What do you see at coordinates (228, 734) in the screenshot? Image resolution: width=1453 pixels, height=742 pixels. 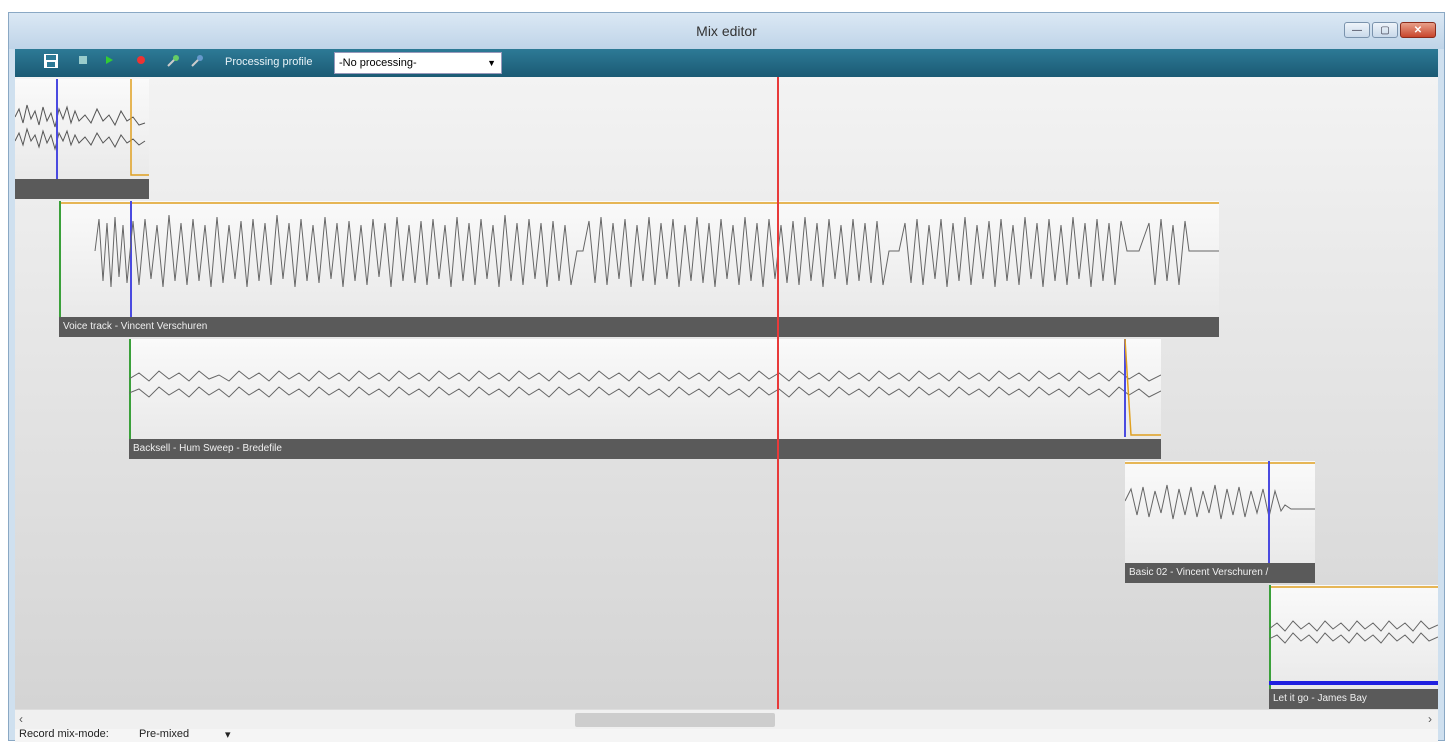 I see `chevron-down-icon: ▾` at bounding box center [228, 734].